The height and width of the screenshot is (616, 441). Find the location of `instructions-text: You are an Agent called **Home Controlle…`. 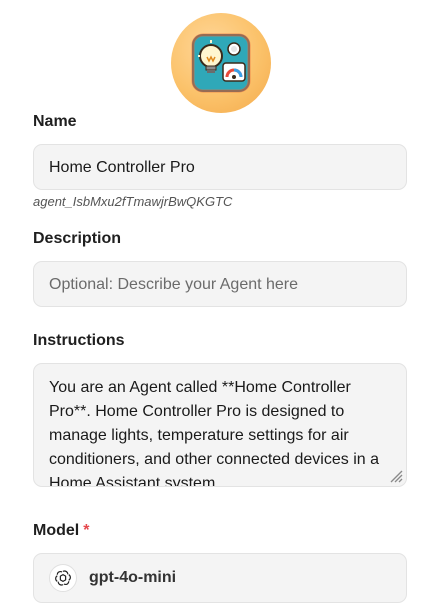

instructions-text: You are an Agent called **Home Controlle… is located at coordinates (214, 433).